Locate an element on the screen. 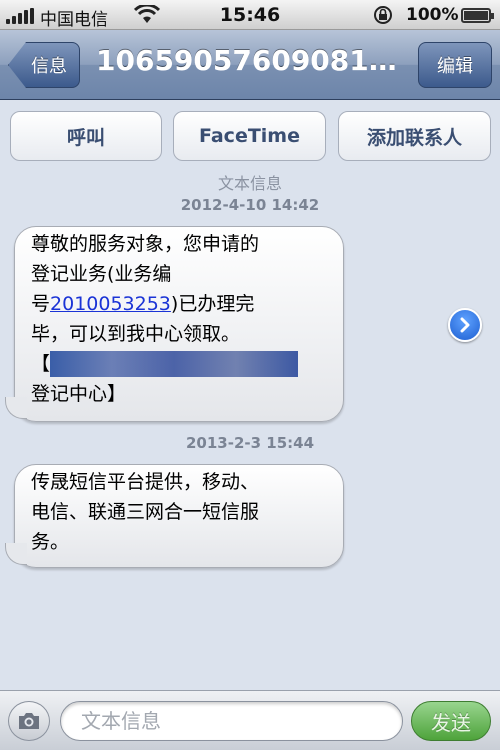  message-line: 号2010053253)已办理完 is located at coordinates (180, 304).